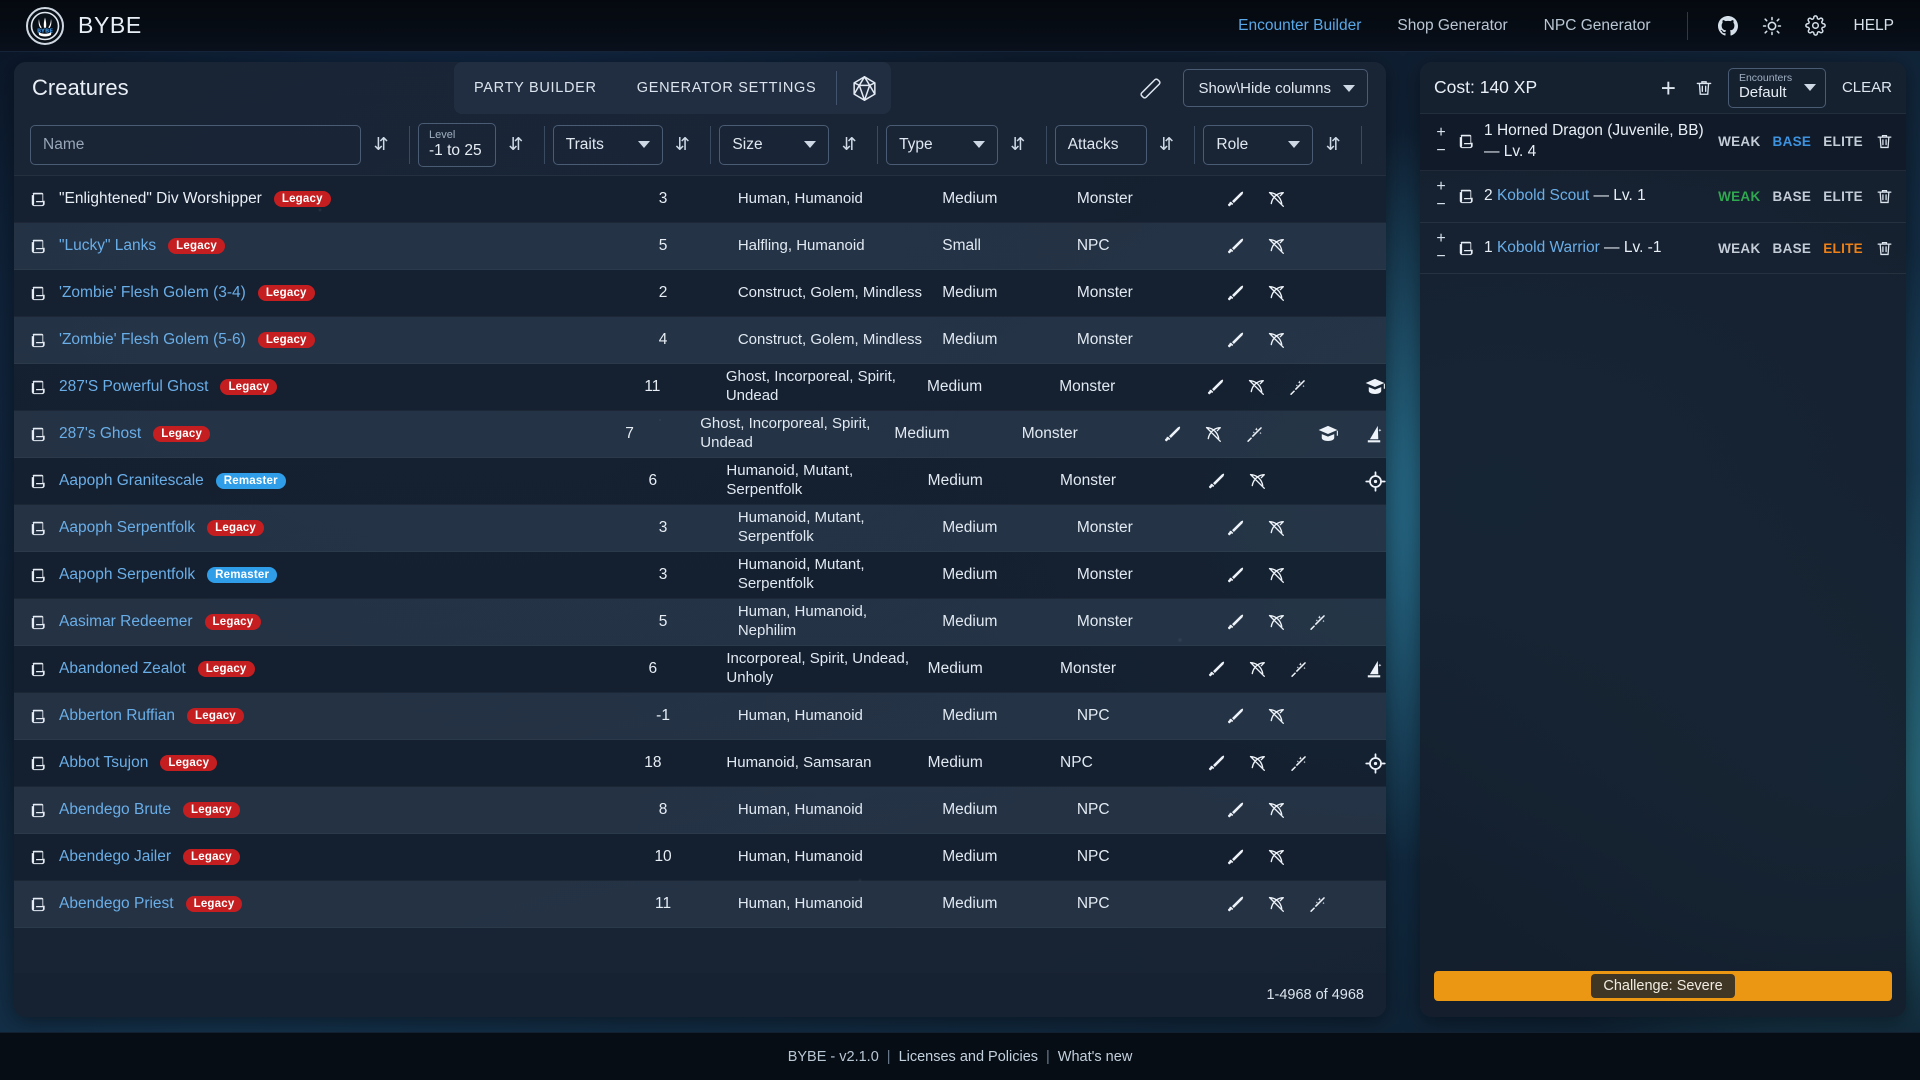 The height and width of the screenshot is (1080, 1920). What do you see at coordinates (1299, 26) in the screenshot?
I see `nav-encounter-builder: Encounter Builder` at bounding box center [1299, 26].